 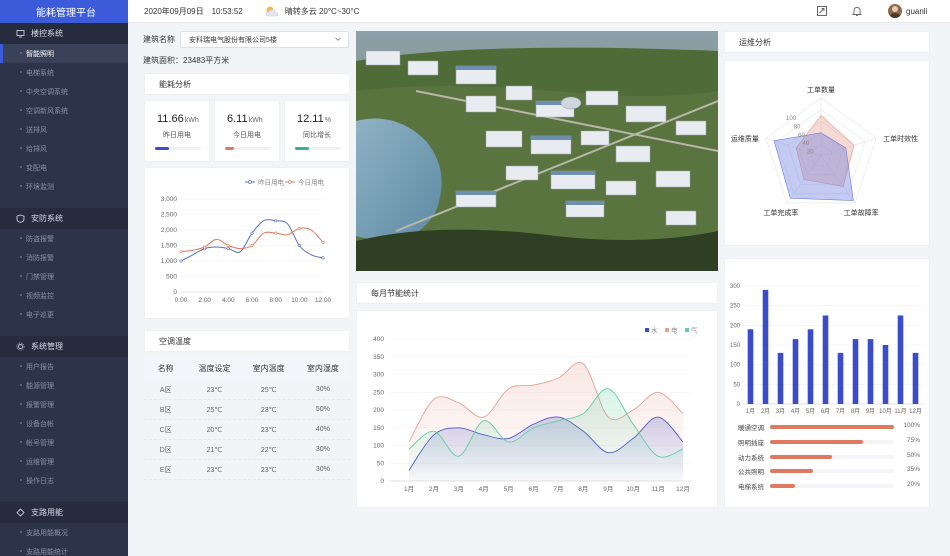 What do you see at coordinates (64, 91) in the screenshot?
I see `sidebar-item: 中央空调系统` at bounding box center [64, 91].